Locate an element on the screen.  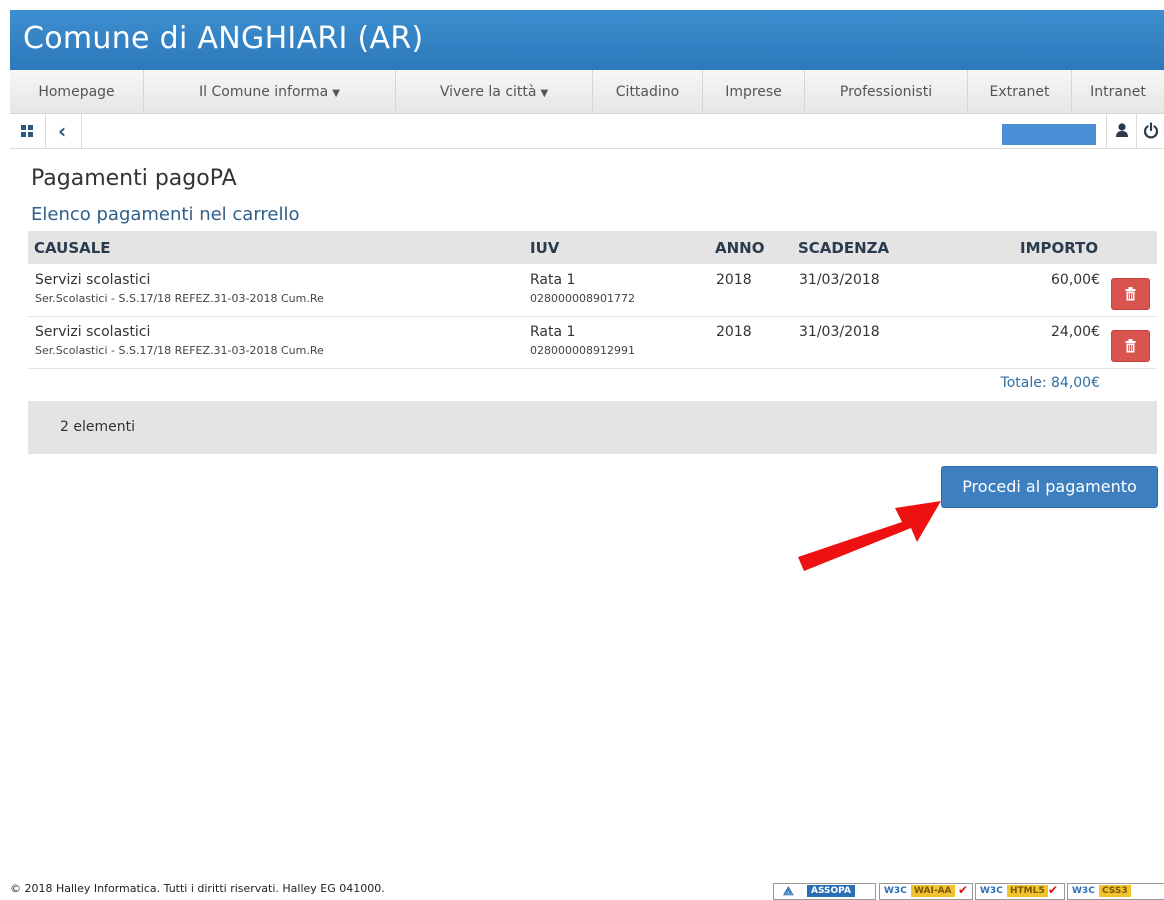
wai-aa-label: WAI-AA is located at coordinates (933, 891).